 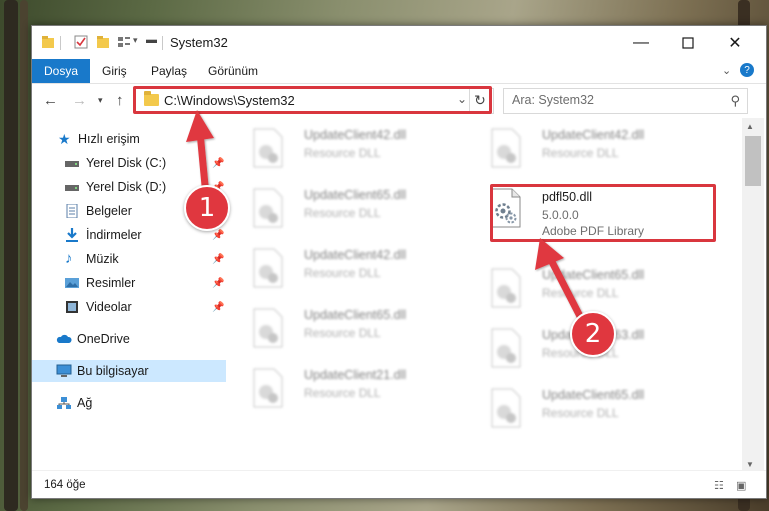 I want to click on sidebar-item-label: İndirmeler, so click(x=114, y=235).